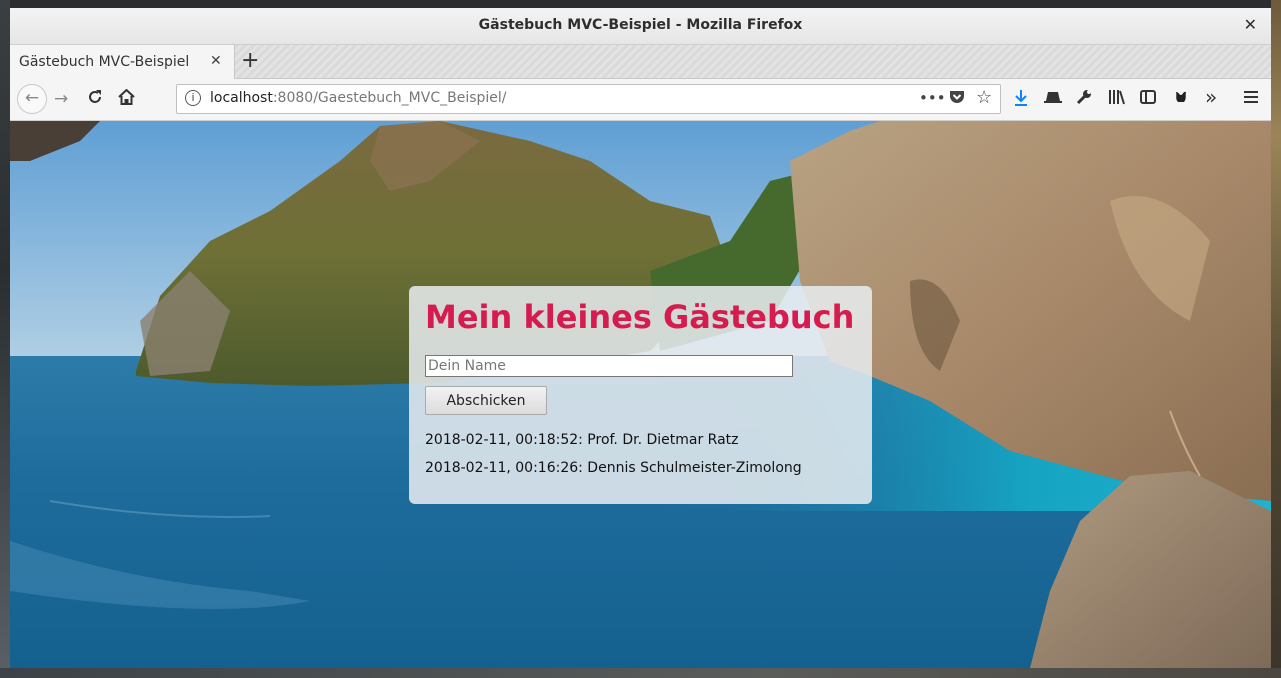 The height and width of the screenshot is (678, 1281). I want to click on sidebar-icon, so click(1148, 99).